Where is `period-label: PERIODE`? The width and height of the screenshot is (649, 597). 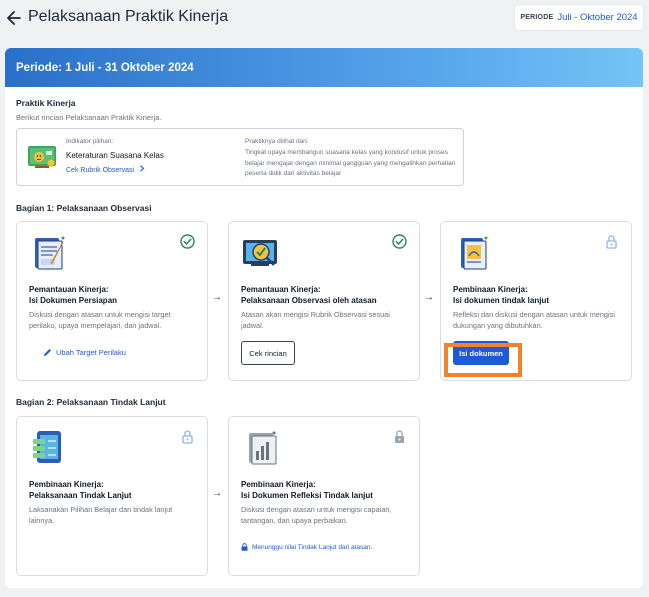 period-label: PERIODE is located at coordinates (537, 17).